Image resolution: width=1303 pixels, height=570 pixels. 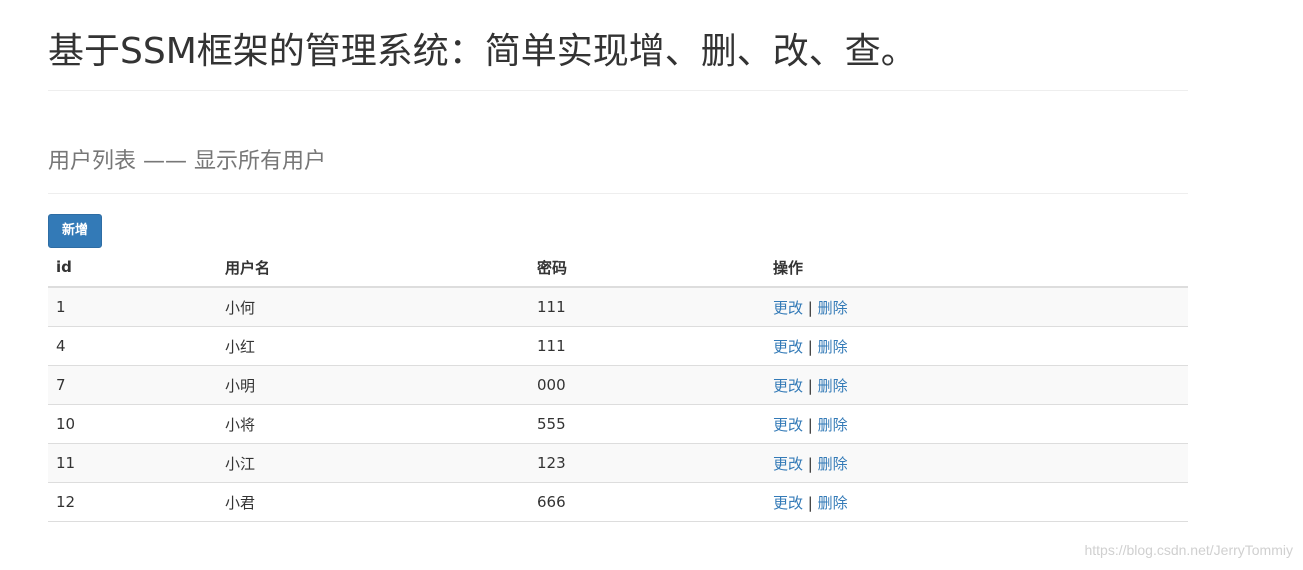 What do you see at coordinates (373, 463) in the screenshot?
I see `cell-username: 小江` at bounding box center [373, 463].